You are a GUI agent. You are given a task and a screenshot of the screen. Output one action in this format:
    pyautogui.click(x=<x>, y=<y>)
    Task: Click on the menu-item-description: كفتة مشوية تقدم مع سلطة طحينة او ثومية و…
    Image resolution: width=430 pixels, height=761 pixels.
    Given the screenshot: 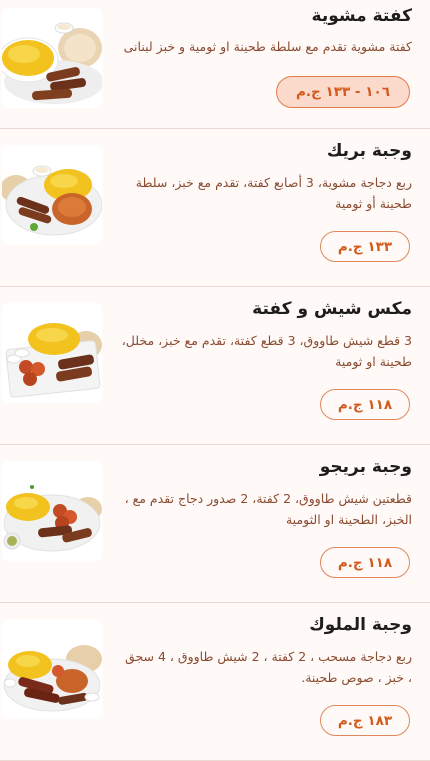 What is the action you would take?
    pyautogui.click(x=267, y=46)
    